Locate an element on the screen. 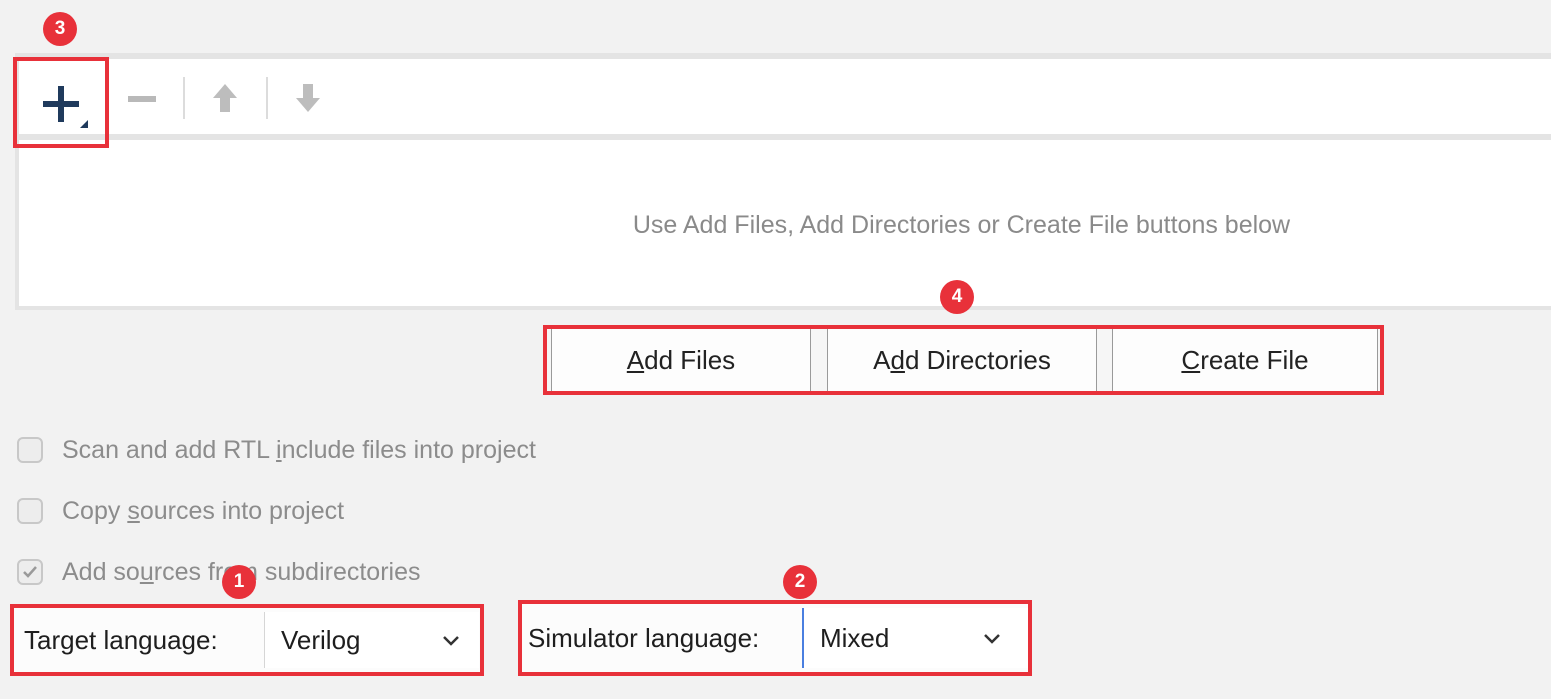 The height and width of the screenshot is (699, 1551). arrow-down-icon is located at coordinates (308, 98).